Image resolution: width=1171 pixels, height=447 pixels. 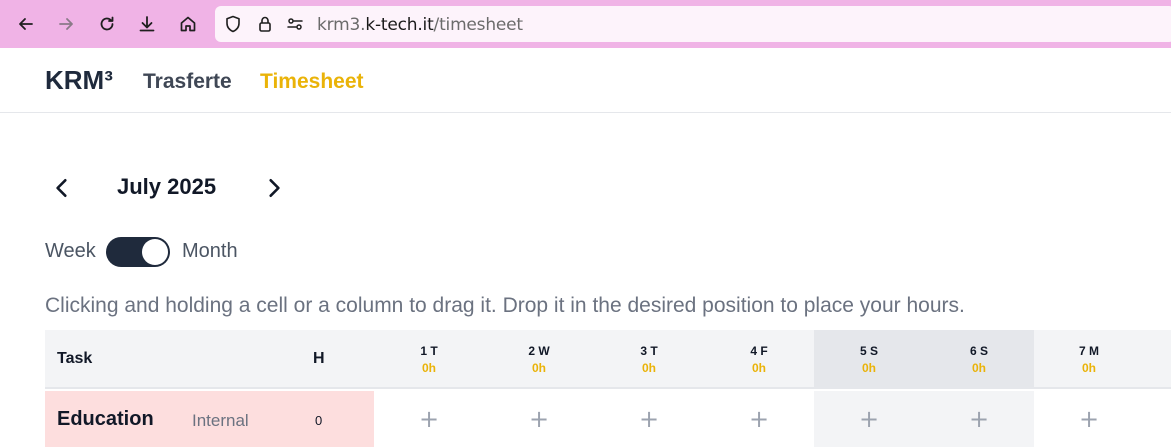 I want to click on download-icon, so click(x=147, y=24).